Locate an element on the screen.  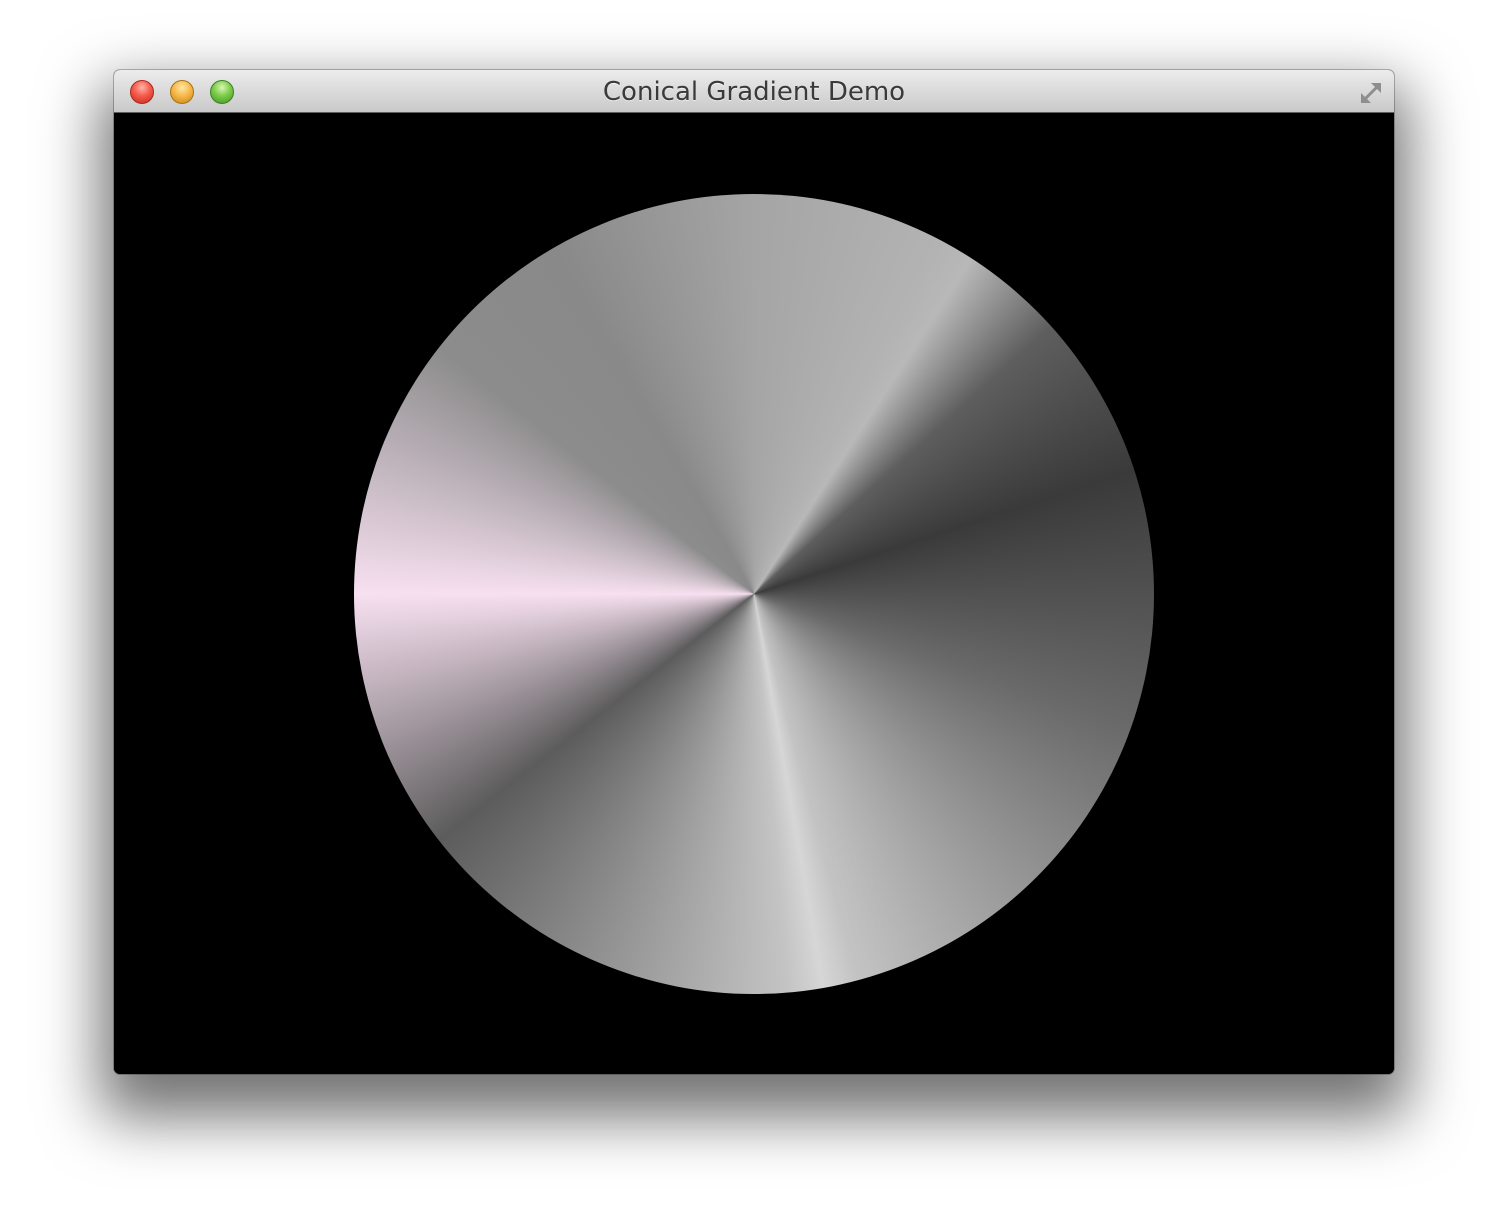
fullscreen-arrows-icon is located at coordinates (1371, 93).